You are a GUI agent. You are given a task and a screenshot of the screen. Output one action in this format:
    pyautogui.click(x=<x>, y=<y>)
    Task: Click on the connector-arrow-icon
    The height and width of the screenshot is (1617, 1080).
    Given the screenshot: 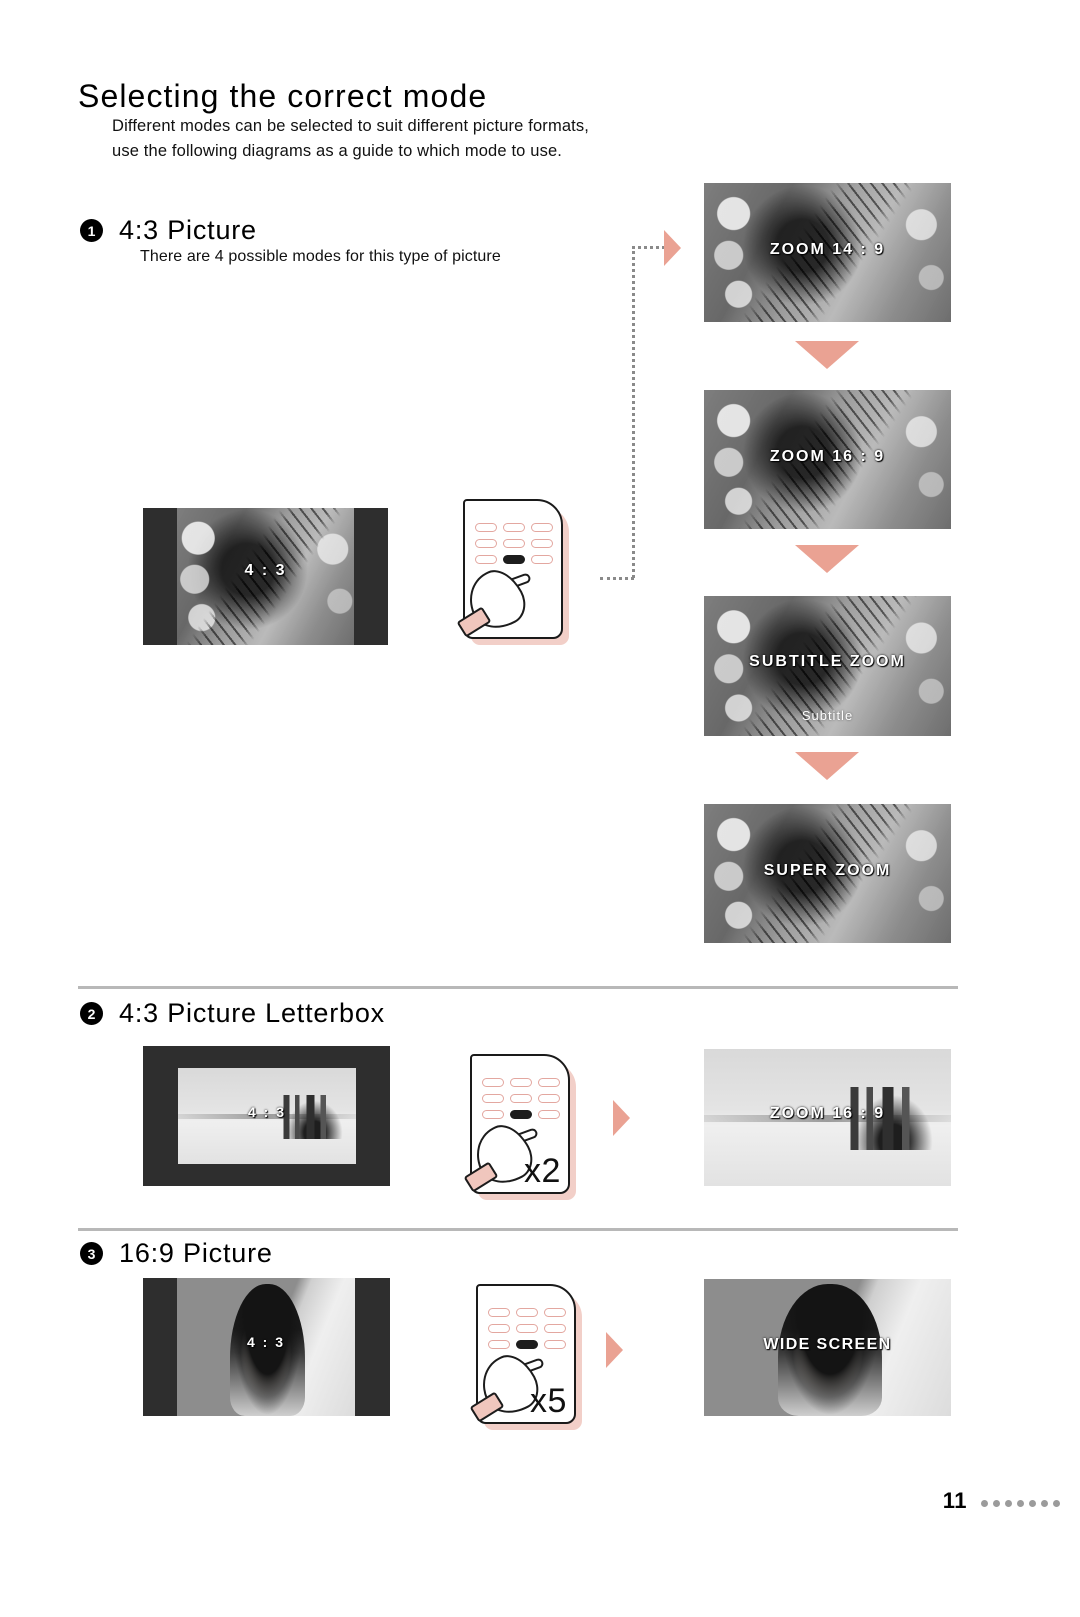 What is the action you would take?
    pyautogui.click(x=672, y=248)
    